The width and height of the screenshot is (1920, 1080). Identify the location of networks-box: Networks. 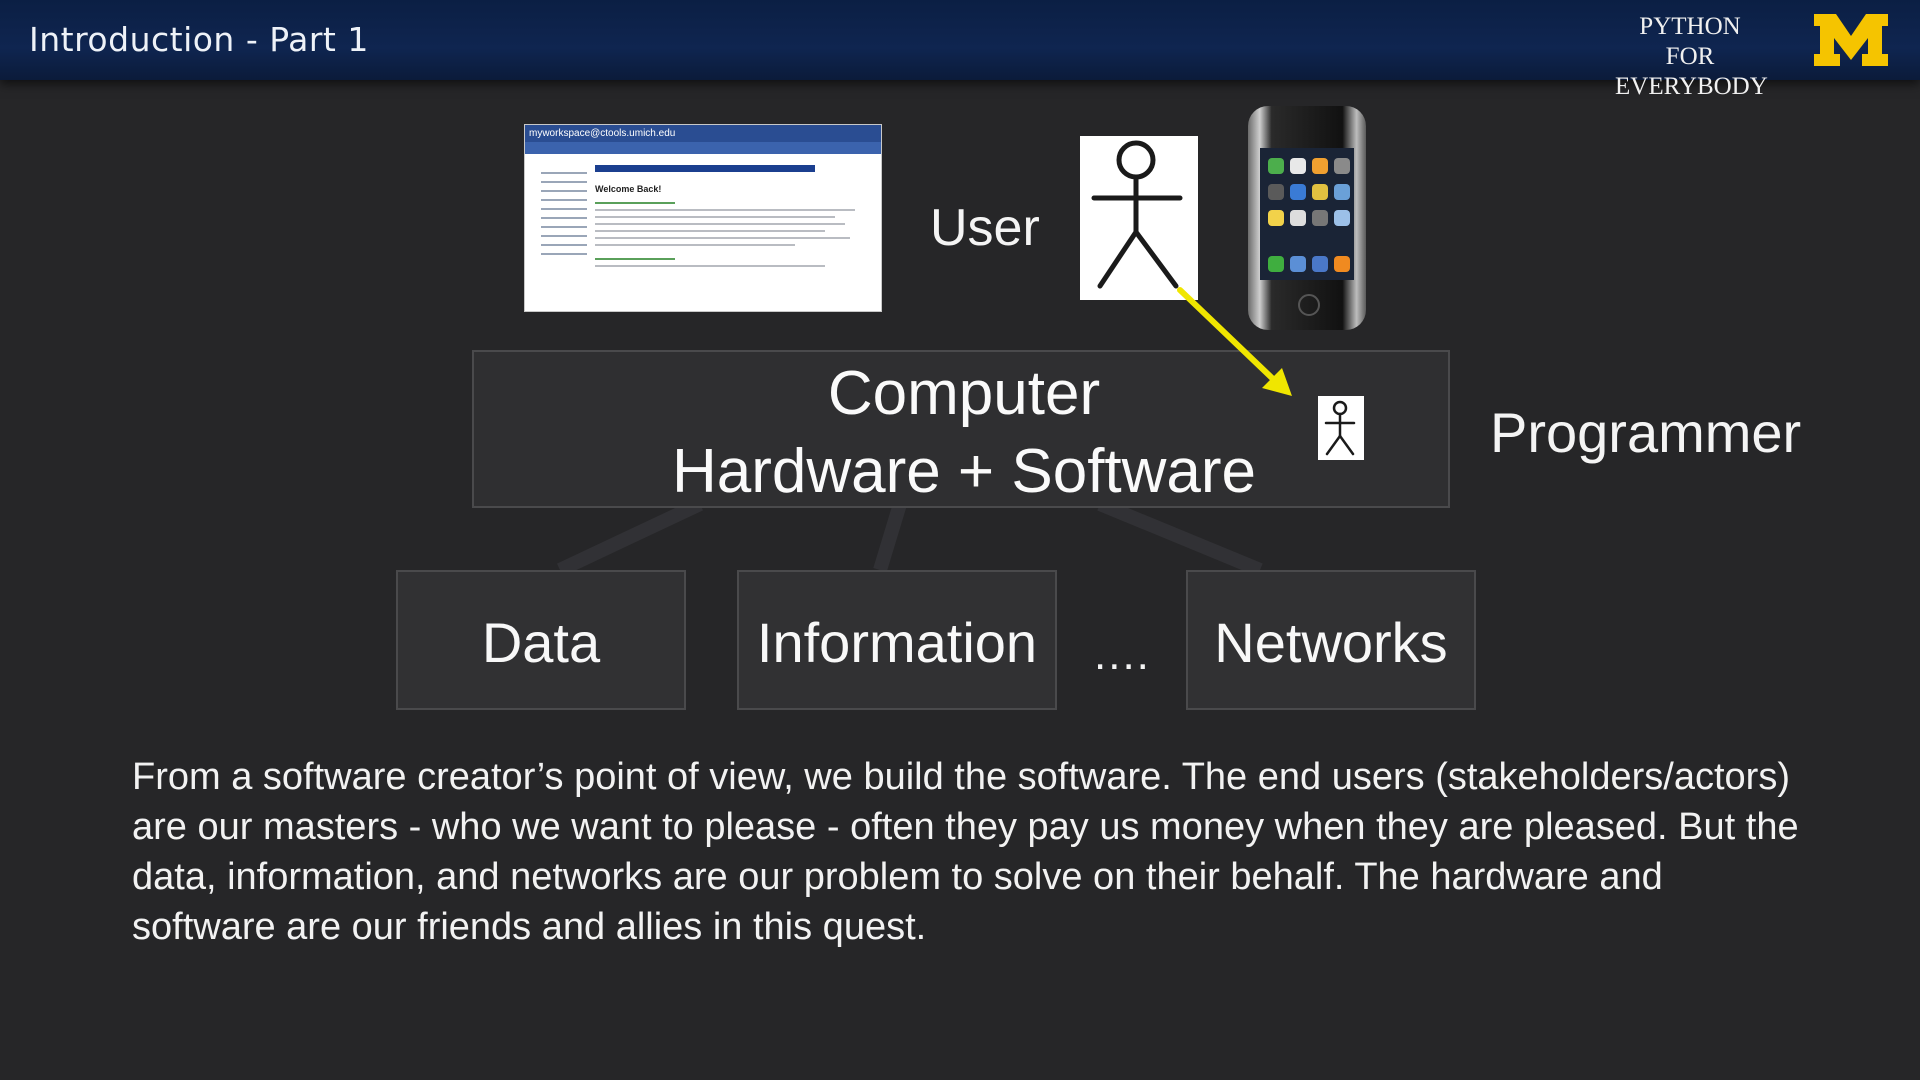
(1331, 640).